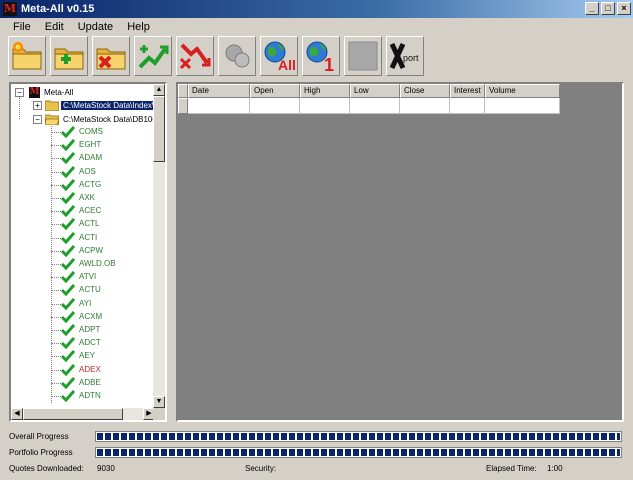  Describe the element at coordinates (608, 8) in the screenshot. I see `maximize-button: □` at that location.